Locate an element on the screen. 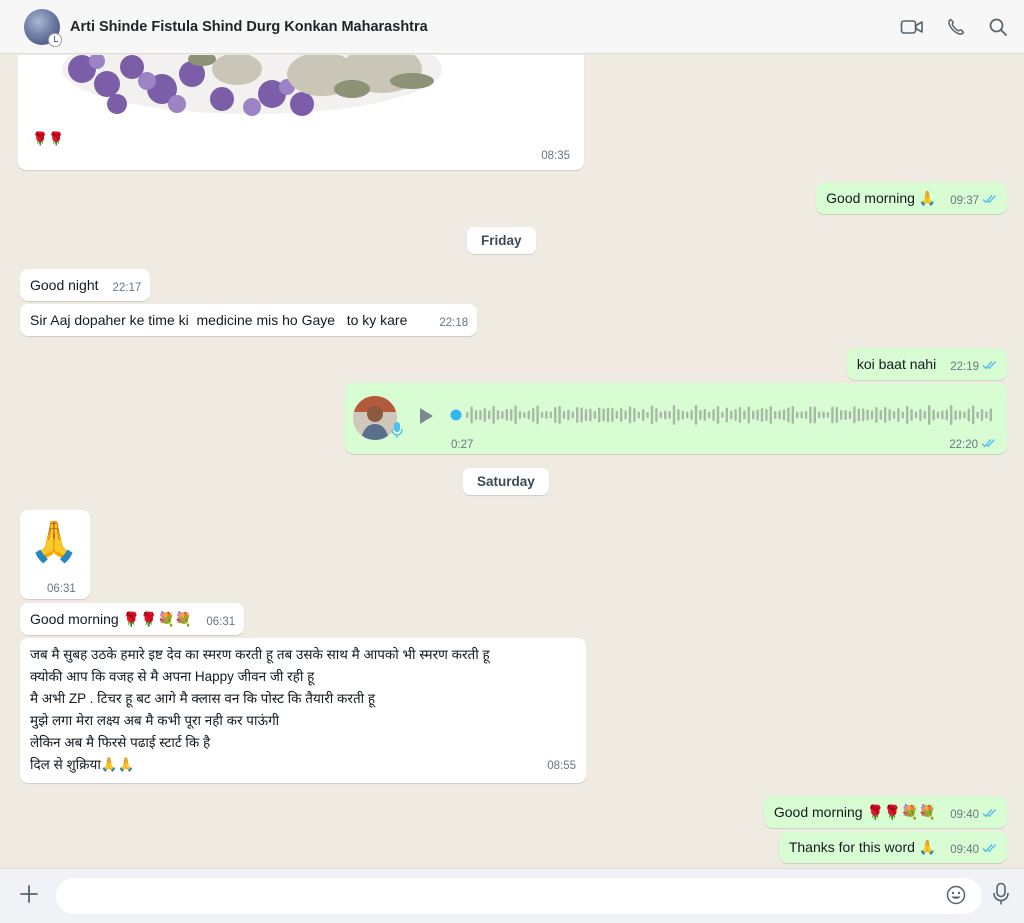 Image resolution: width=1024 pixels, height=923 pixels. outgoing-message: Good morning 🌹🌹💐💐 09:40 is located at coordinates (885, 812).